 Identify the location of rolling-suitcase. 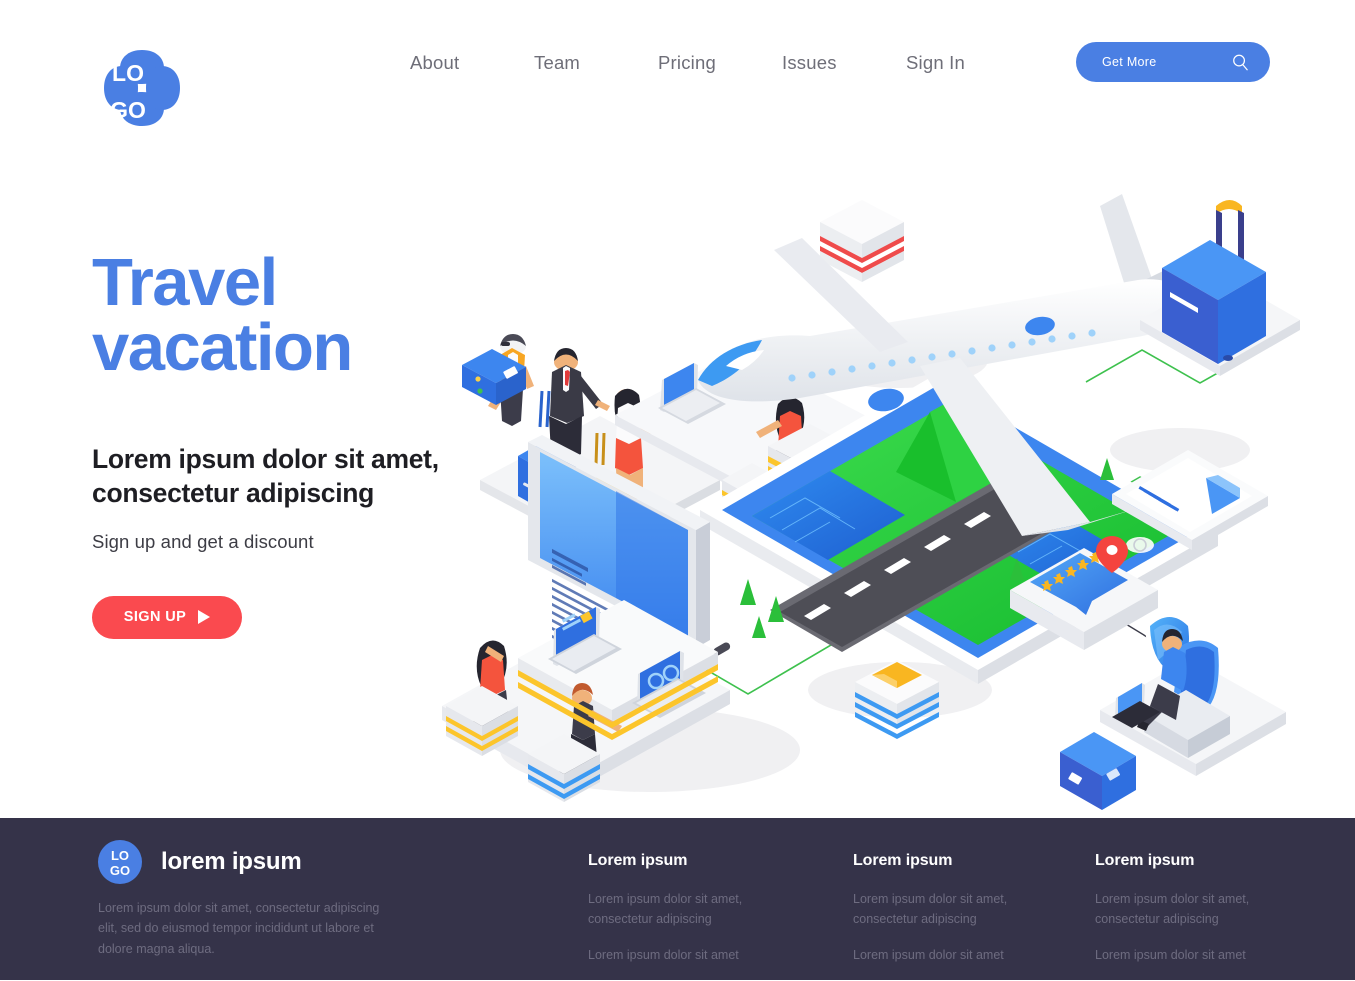
(1220, 288).